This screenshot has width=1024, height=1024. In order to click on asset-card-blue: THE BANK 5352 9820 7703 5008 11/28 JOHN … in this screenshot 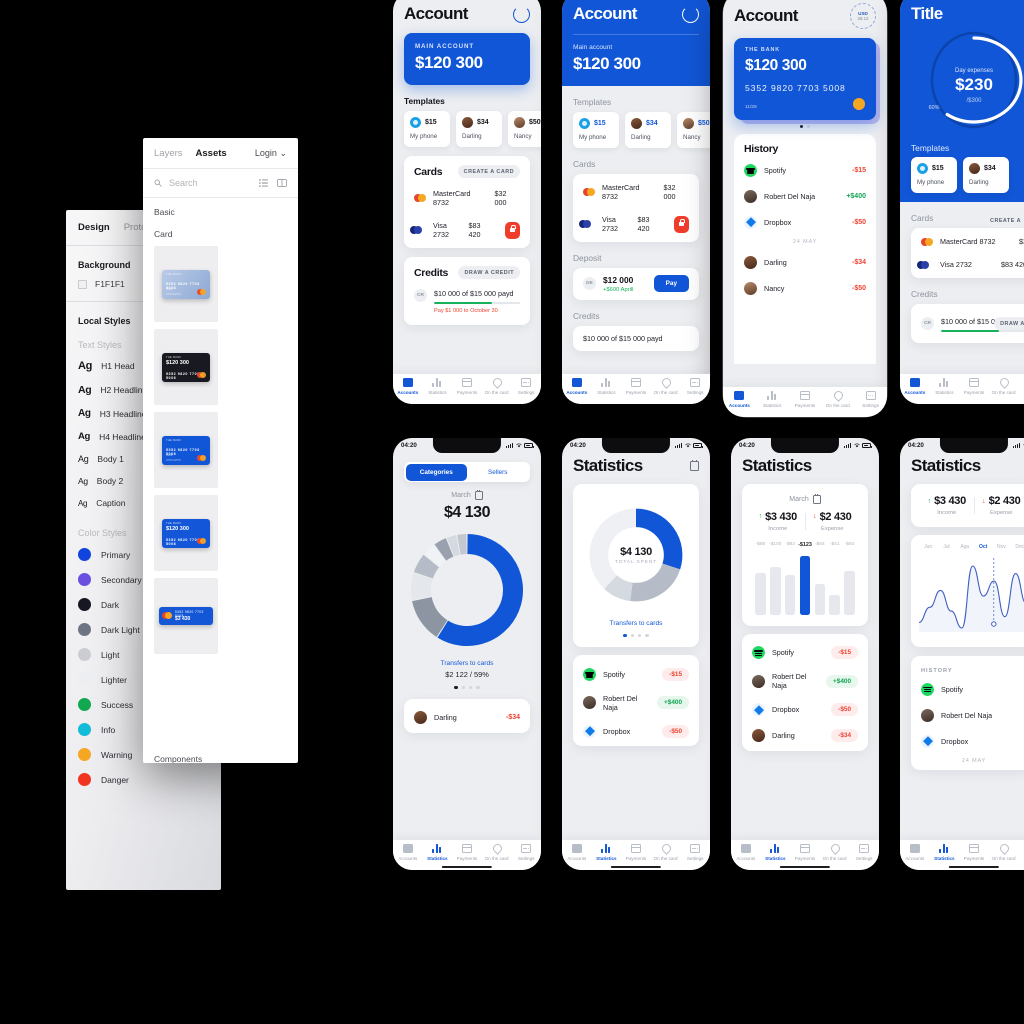, I will do `click(186, 450)`.